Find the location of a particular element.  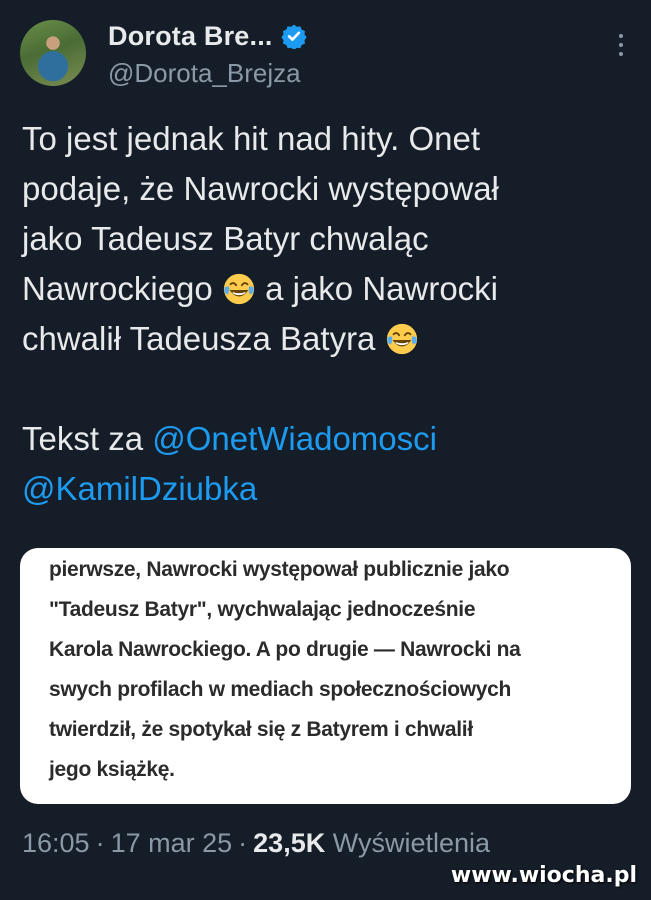

verified-badge-icon is located at coordinates (293, 36).